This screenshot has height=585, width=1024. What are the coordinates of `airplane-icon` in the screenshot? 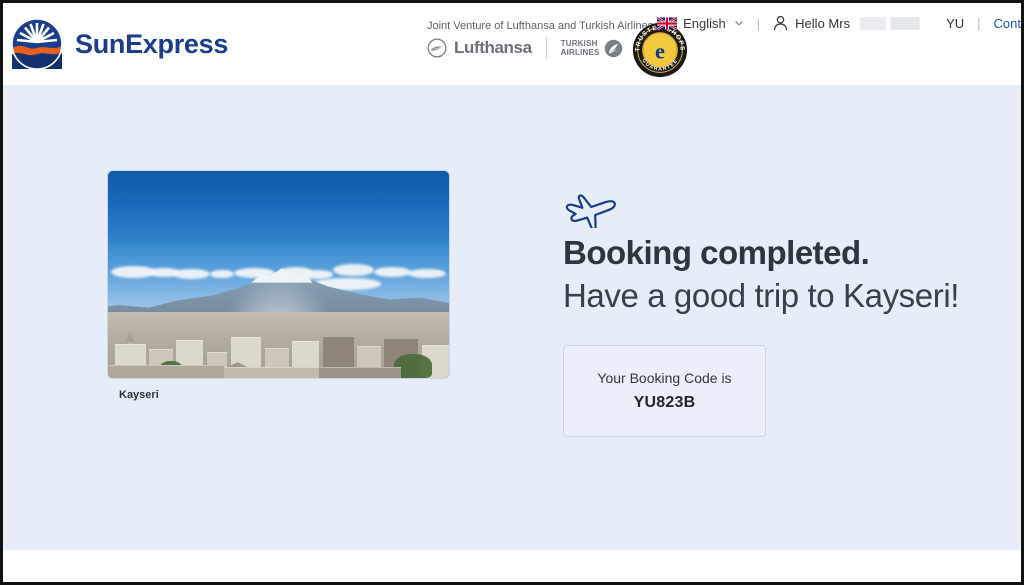 It's located at (590, 211).